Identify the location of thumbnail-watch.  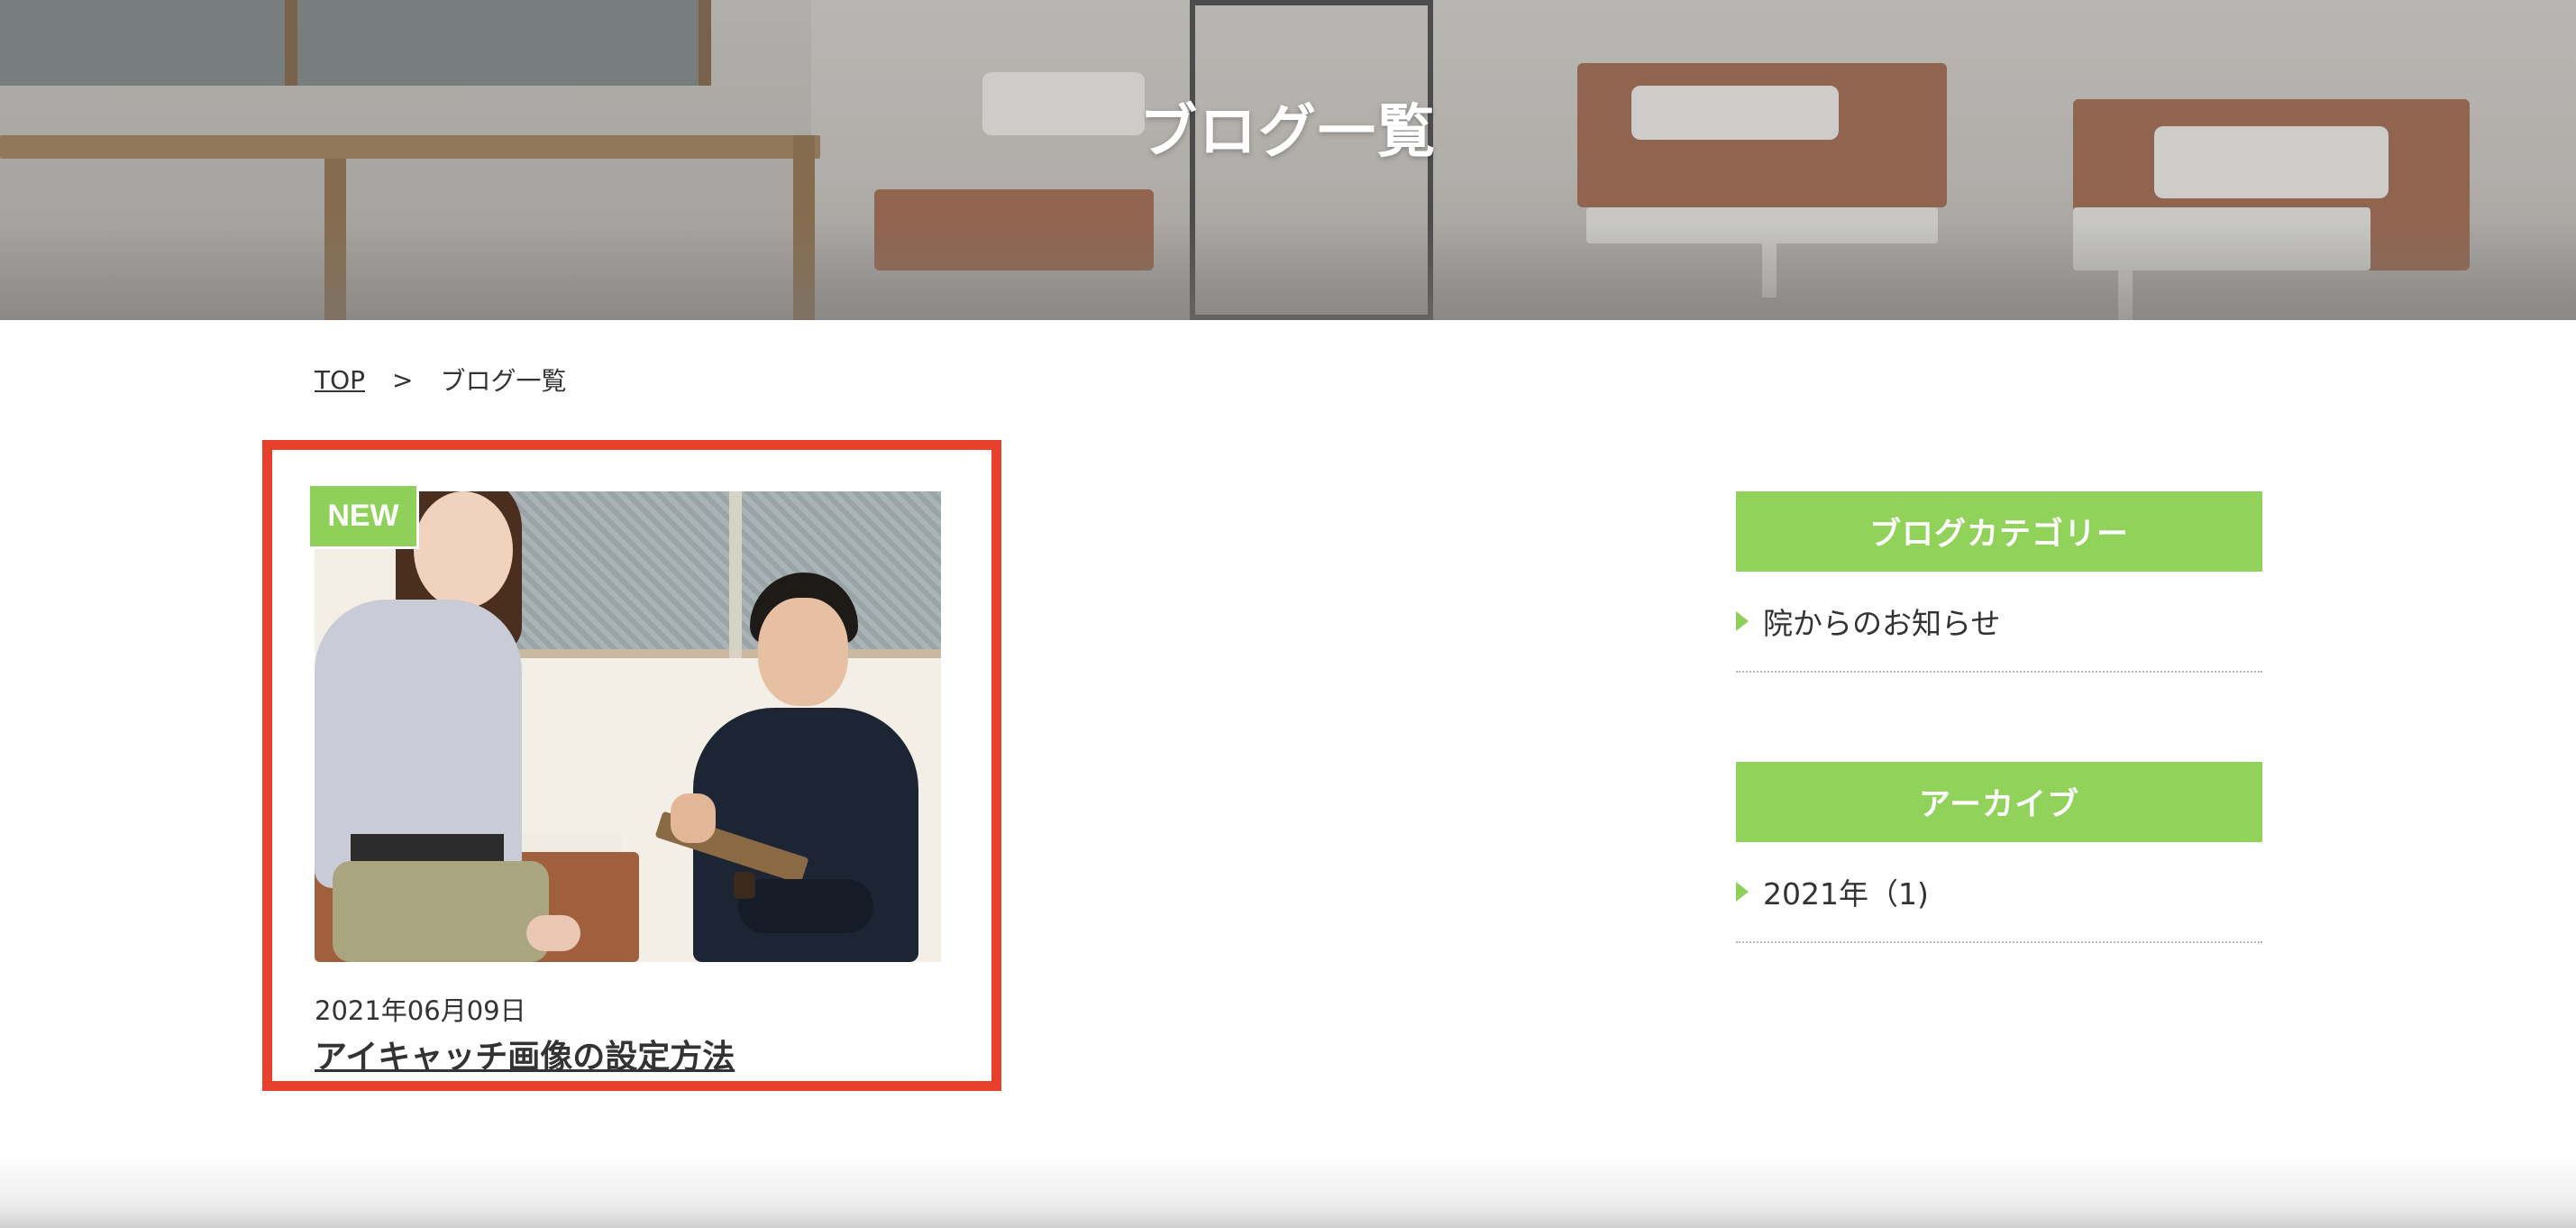
(744, 885).